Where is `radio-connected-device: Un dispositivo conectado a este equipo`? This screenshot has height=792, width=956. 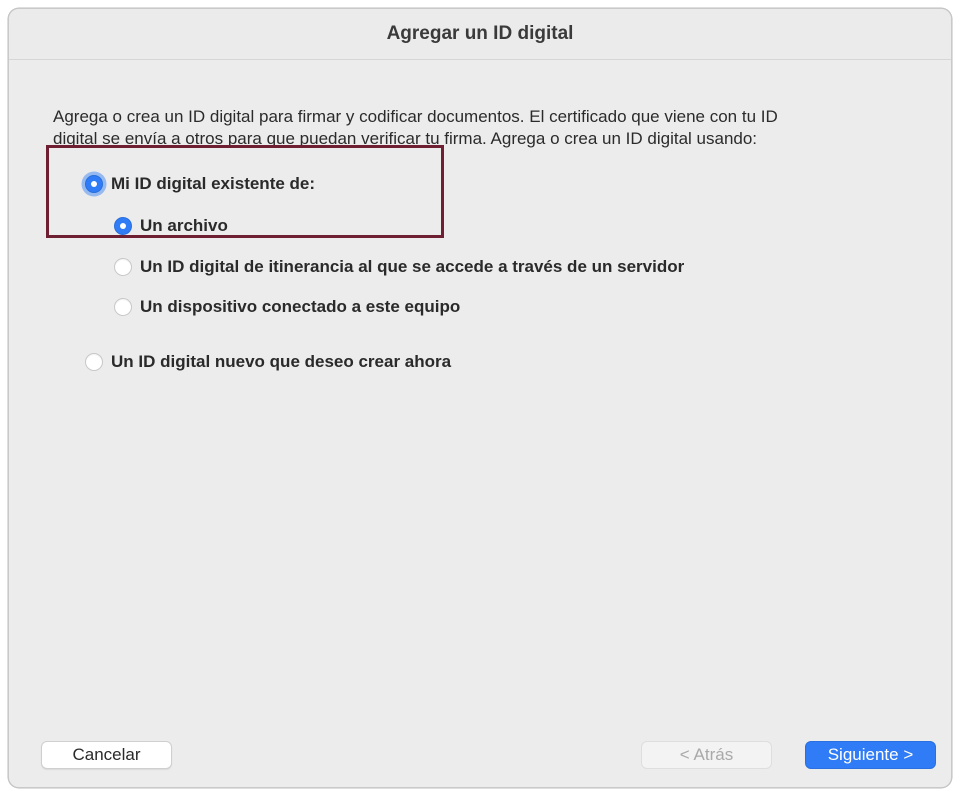 radio-connected-device: Un dispositivo conectado a este equipo is located at coordinates (287, 307).